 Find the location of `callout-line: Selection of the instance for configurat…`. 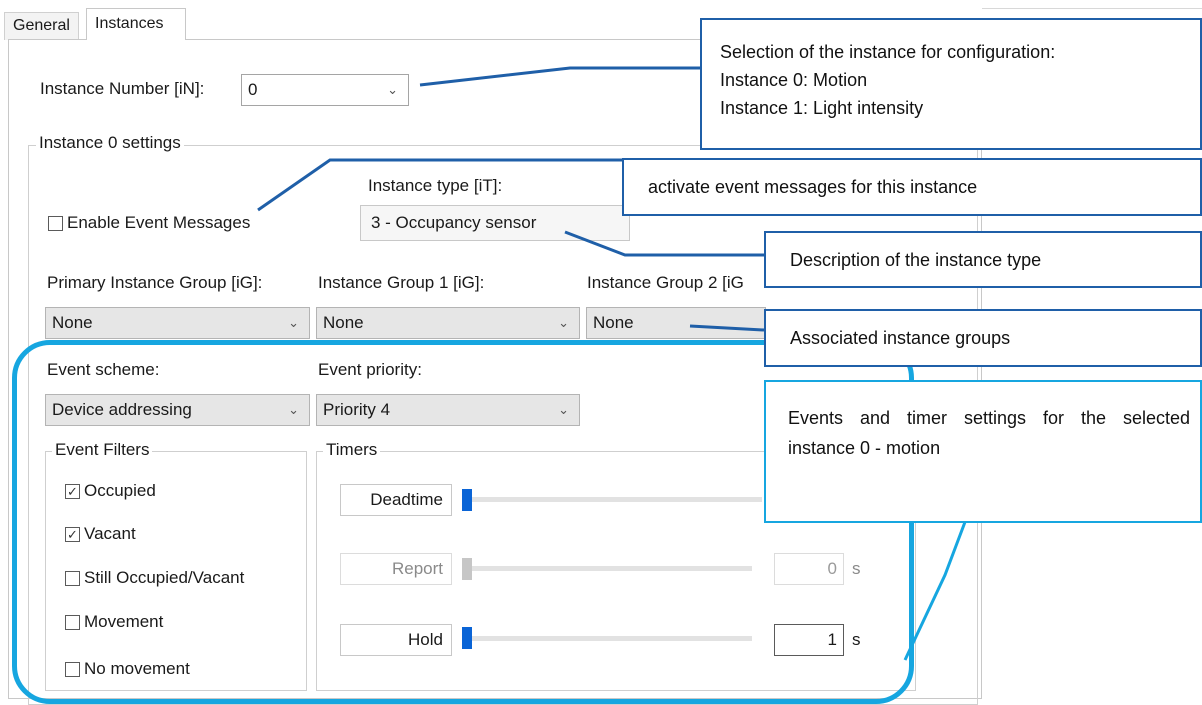

callout-line: Selection of the instance for configurat… is located at coordinates (888, 52).